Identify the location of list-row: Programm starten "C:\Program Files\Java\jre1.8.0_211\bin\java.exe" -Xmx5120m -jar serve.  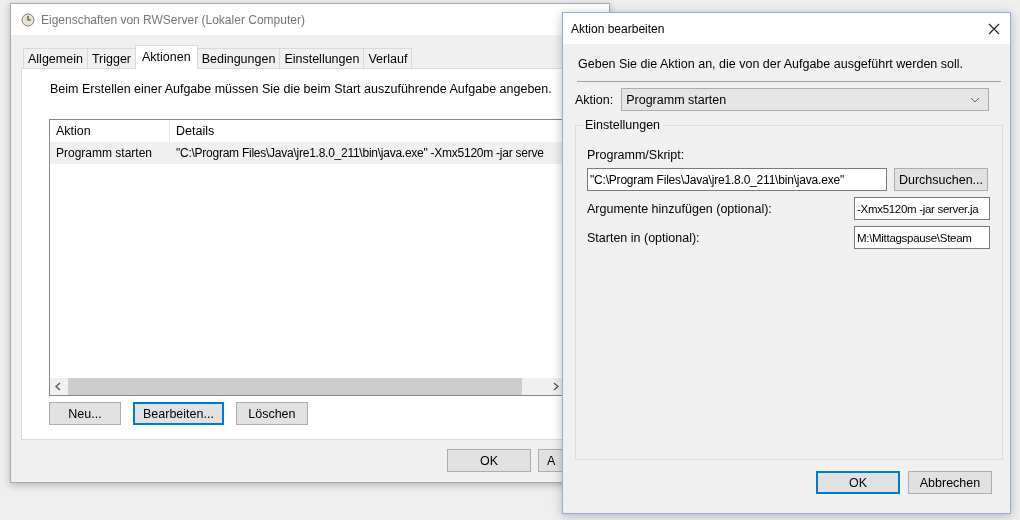
(307, 153).